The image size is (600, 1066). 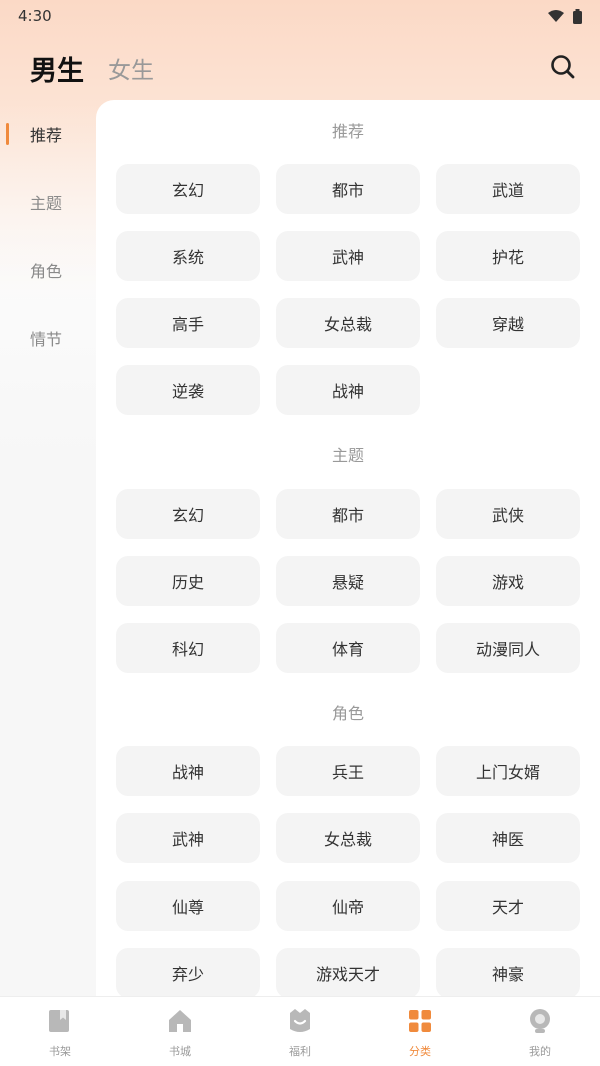 I want to click on bottom-nav: 书架 书城 福利 分类 我的, so click(x=300, y=1031).